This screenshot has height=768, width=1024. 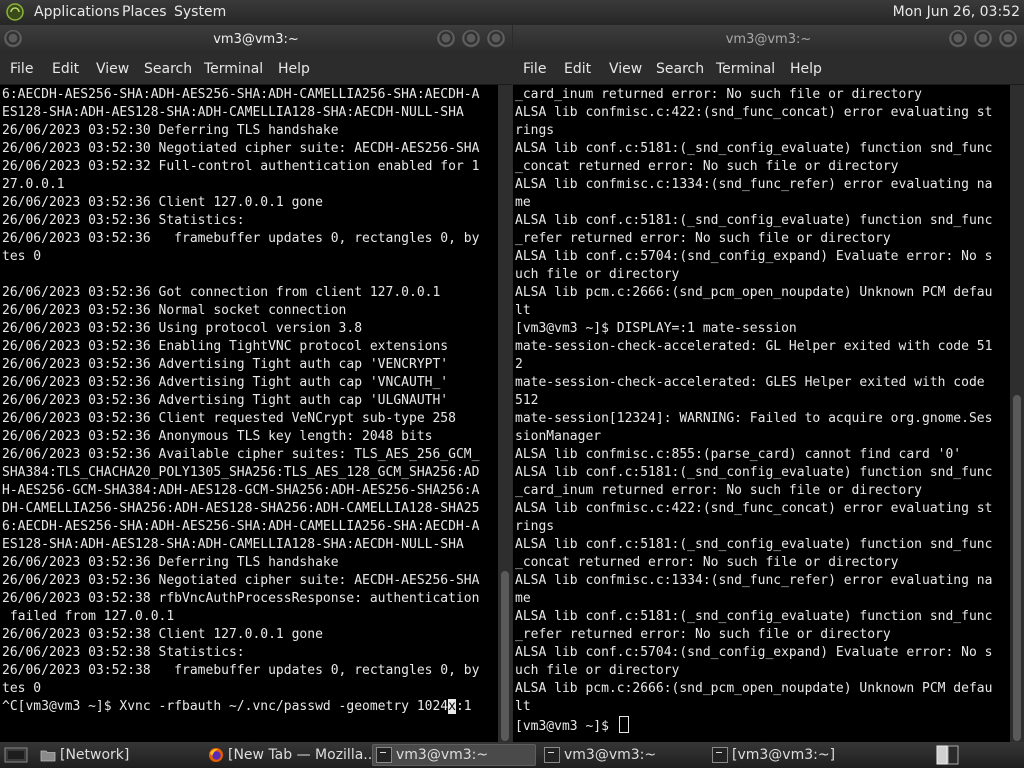 What do you see at coordinates (216, 755) in the screenshot?
I see `firefox-icon` at bounding box center [216, 755].